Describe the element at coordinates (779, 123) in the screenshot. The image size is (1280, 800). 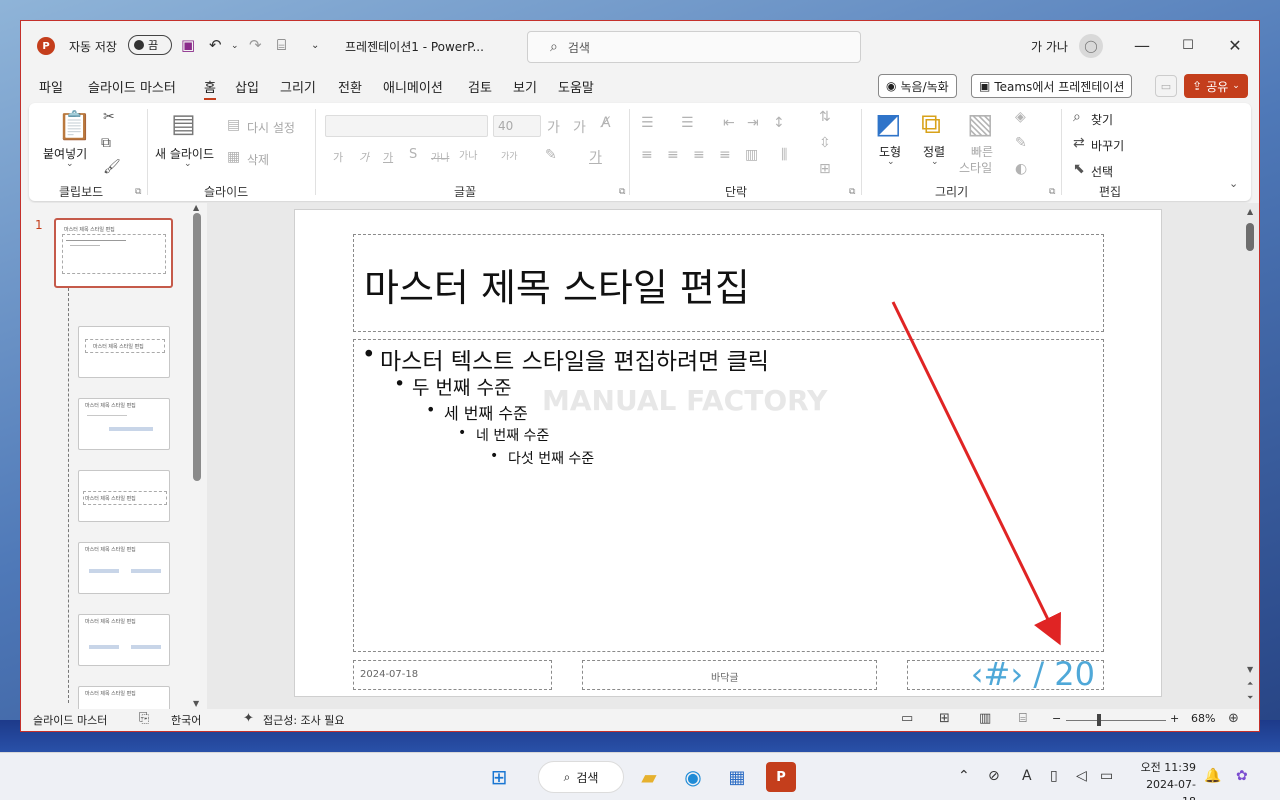
I see `line-spacing-icon: ↕` at that location.